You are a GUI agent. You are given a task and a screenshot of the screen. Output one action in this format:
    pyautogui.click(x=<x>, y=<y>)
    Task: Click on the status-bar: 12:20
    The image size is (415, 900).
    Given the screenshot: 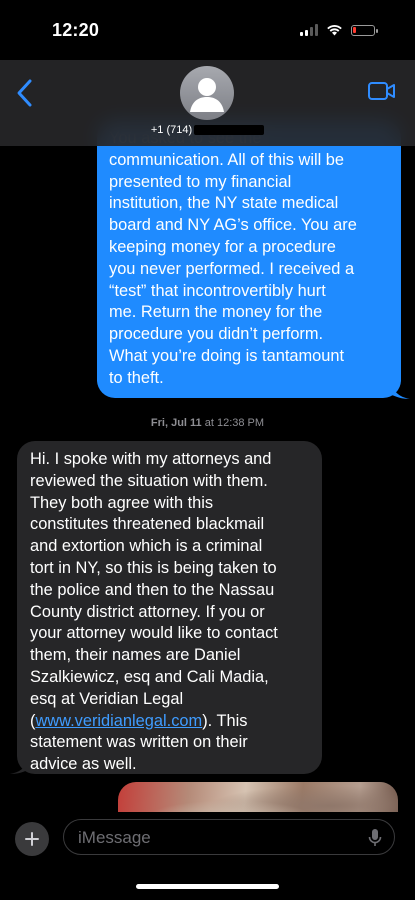 What is the action you would take?
    pyautogui.click(x=207, y=30)
    